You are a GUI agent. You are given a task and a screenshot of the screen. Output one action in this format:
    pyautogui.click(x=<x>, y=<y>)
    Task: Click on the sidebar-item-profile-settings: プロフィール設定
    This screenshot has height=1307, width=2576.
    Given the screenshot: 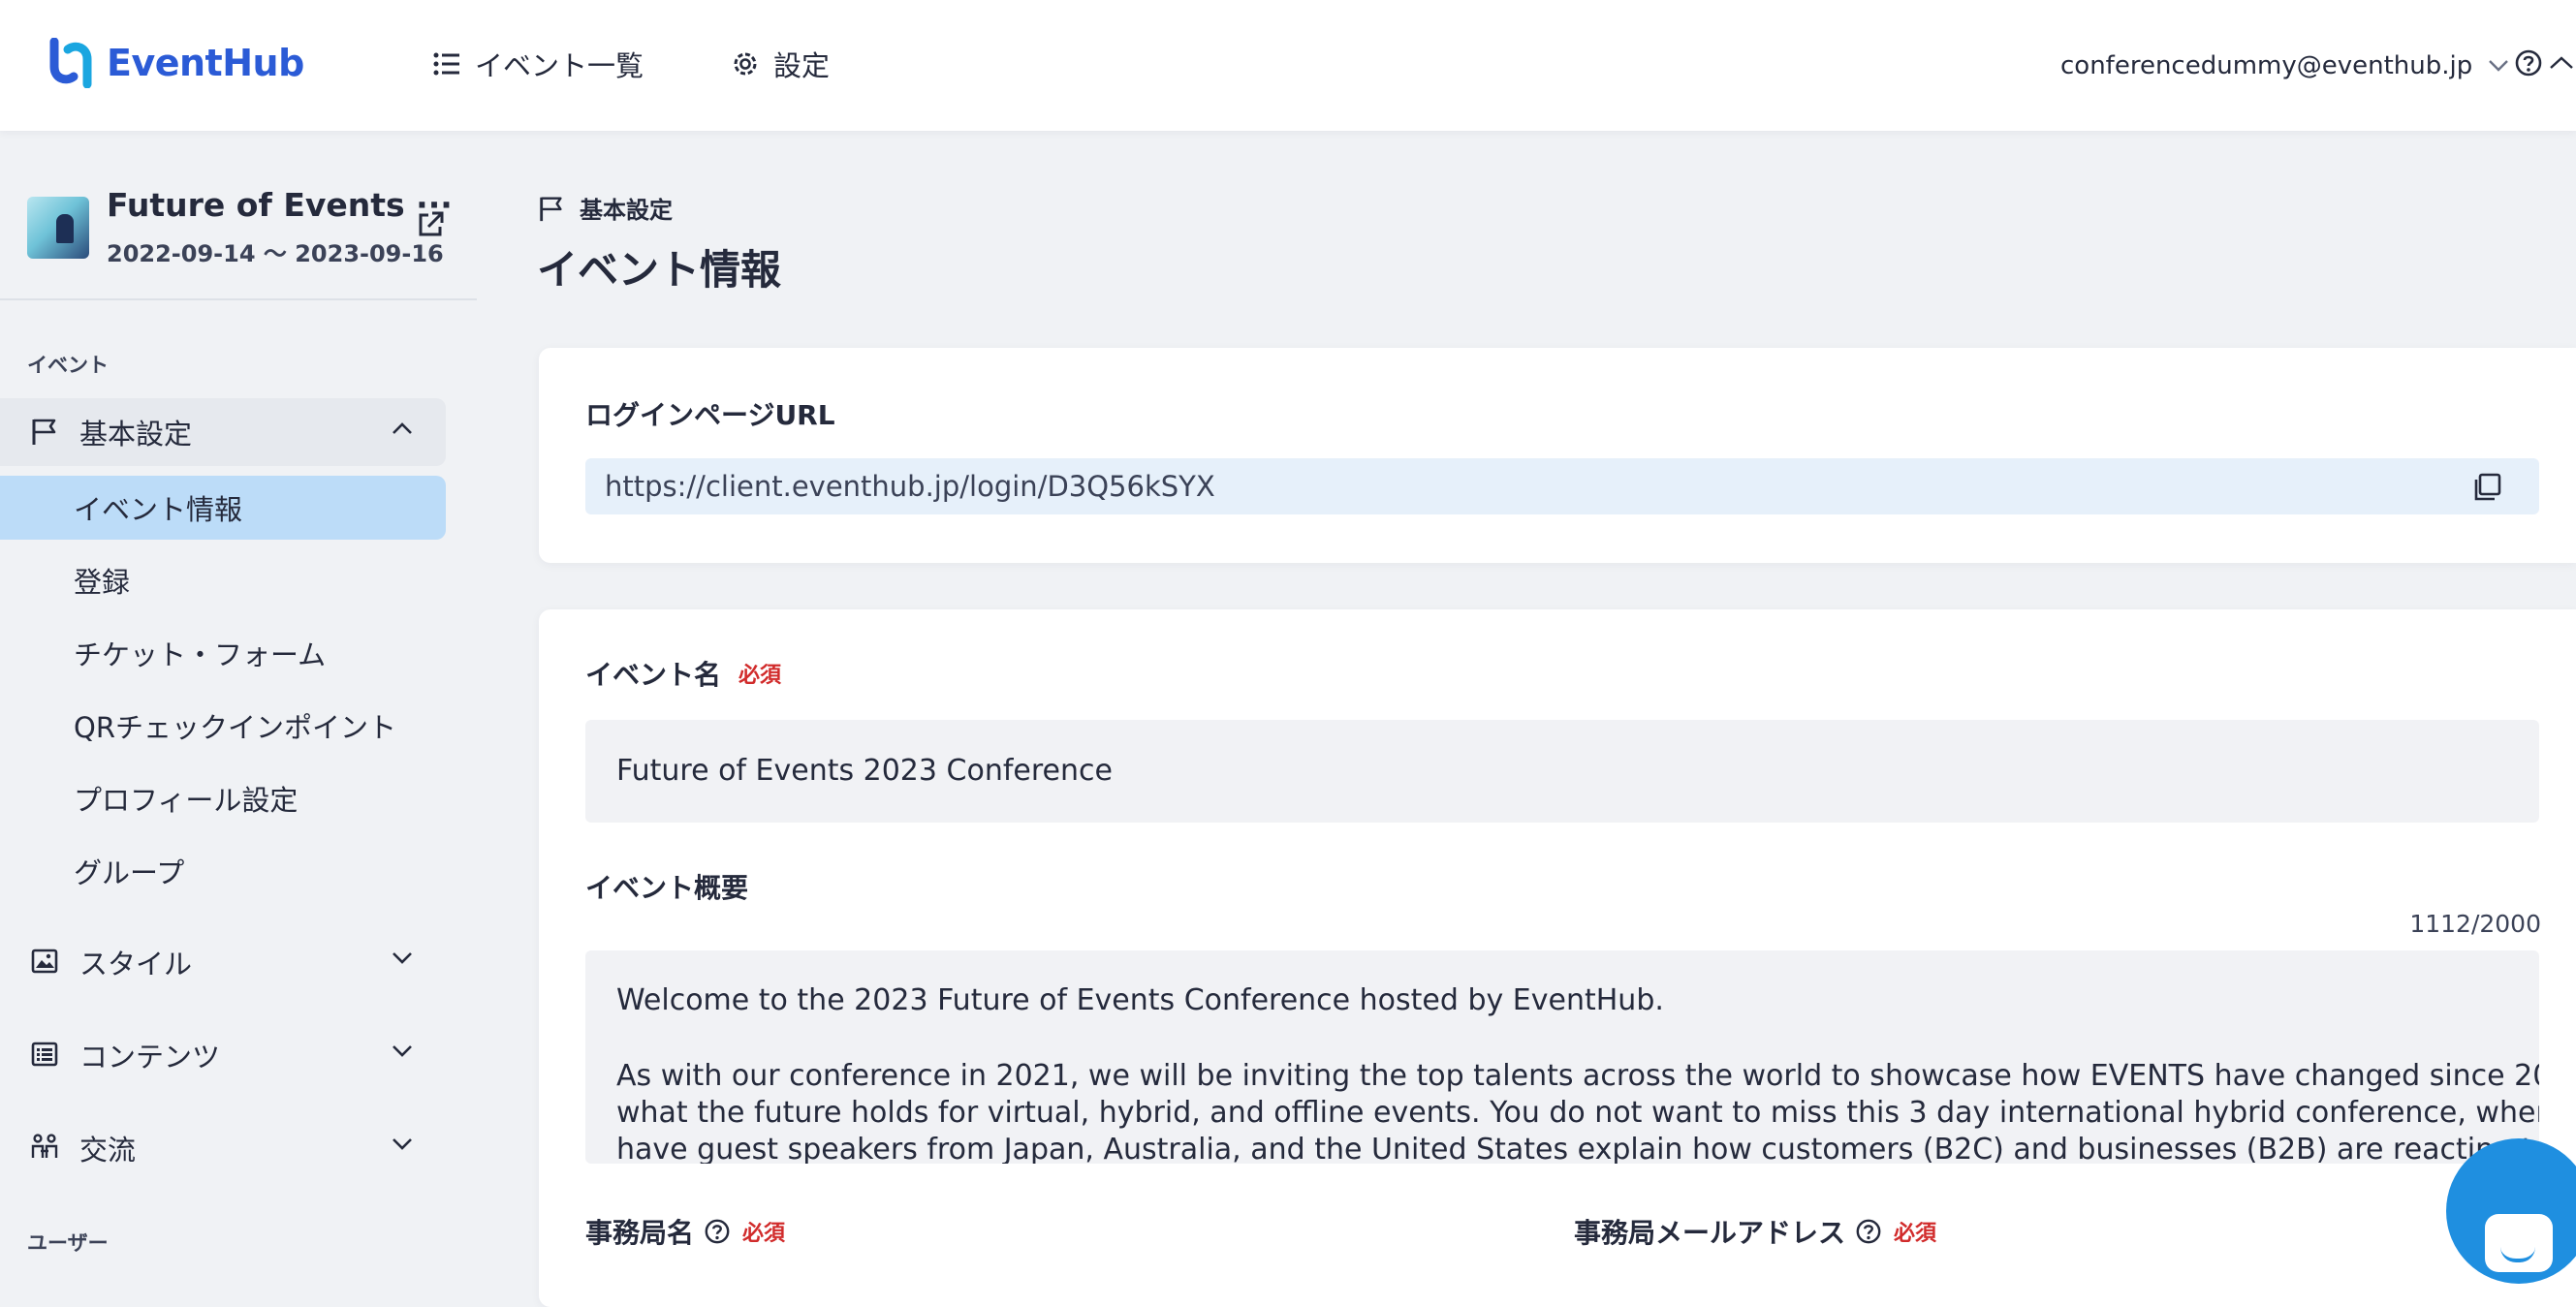 What is the action you would take?
    pyautogui.click(x=223, y=798)
    